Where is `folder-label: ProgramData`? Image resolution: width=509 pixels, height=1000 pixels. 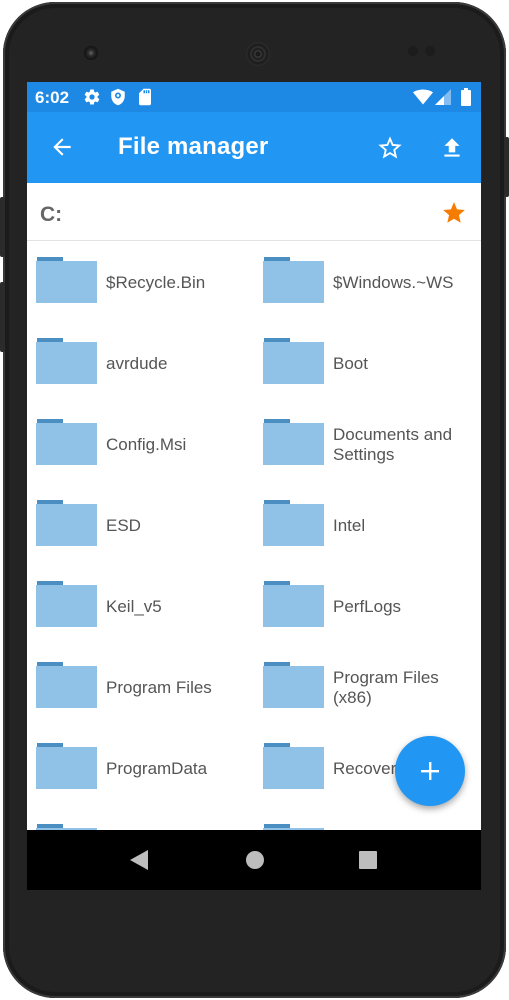
folder-label: ProgramData is located at coordinates (157, 768).